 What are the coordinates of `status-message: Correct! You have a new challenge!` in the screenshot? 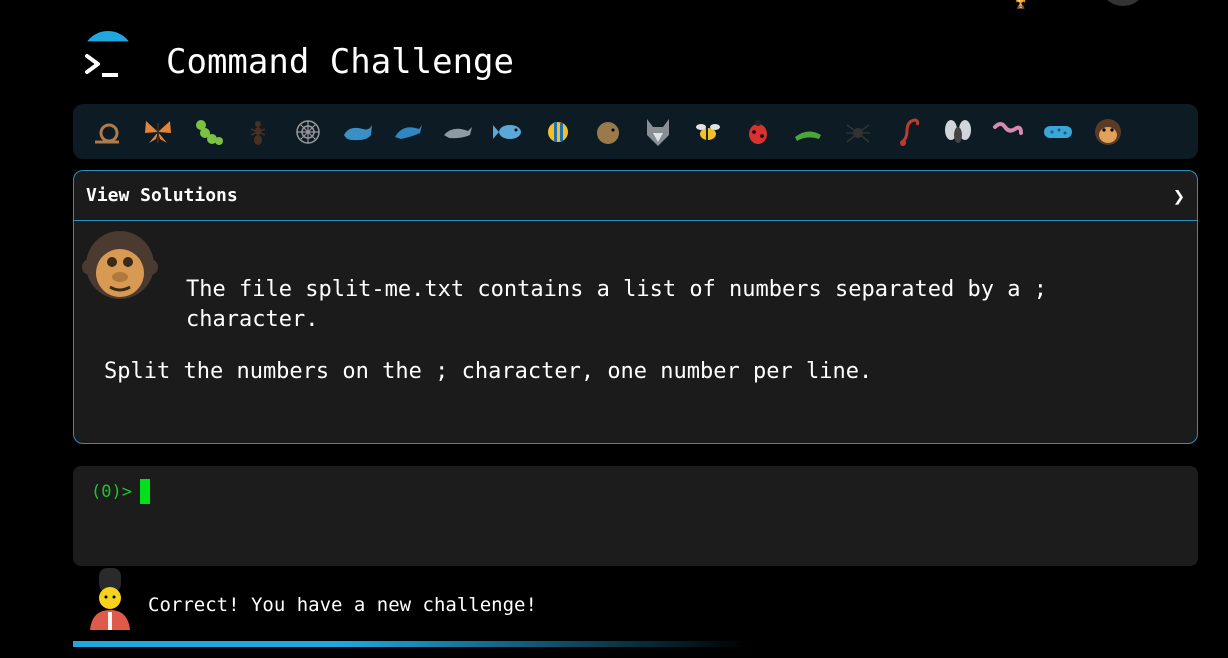 It's located at (342, 605).